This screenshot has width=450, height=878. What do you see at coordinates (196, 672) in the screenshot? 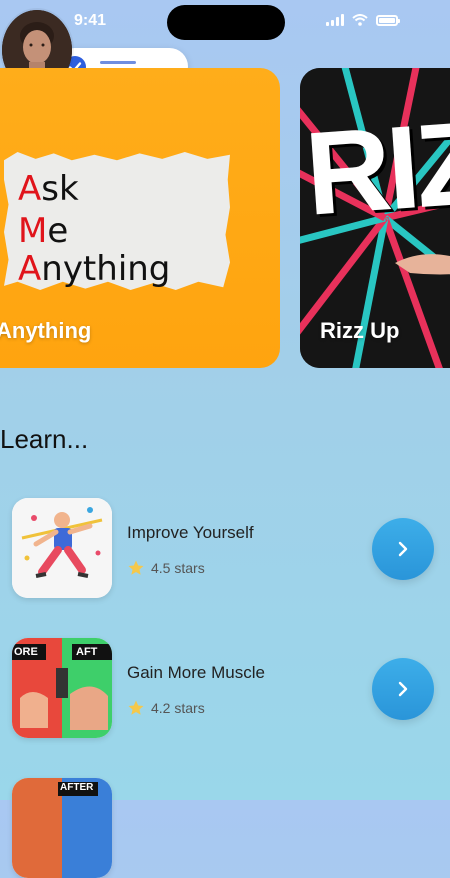
I see `course-title: Gain More Muscle` at bounding box center [196, 672].